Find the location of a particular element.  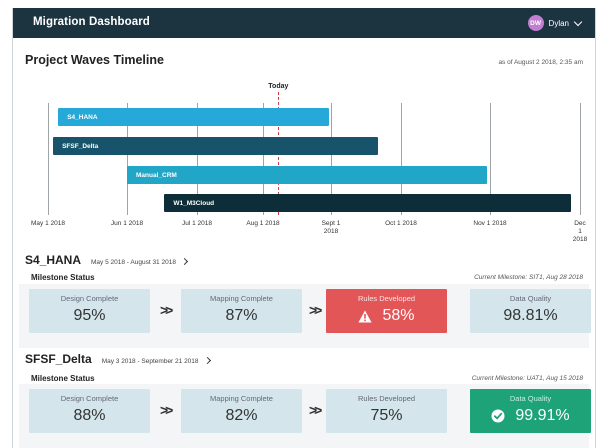

milestone-value: 98.81% is located at coordinates (530, 315).